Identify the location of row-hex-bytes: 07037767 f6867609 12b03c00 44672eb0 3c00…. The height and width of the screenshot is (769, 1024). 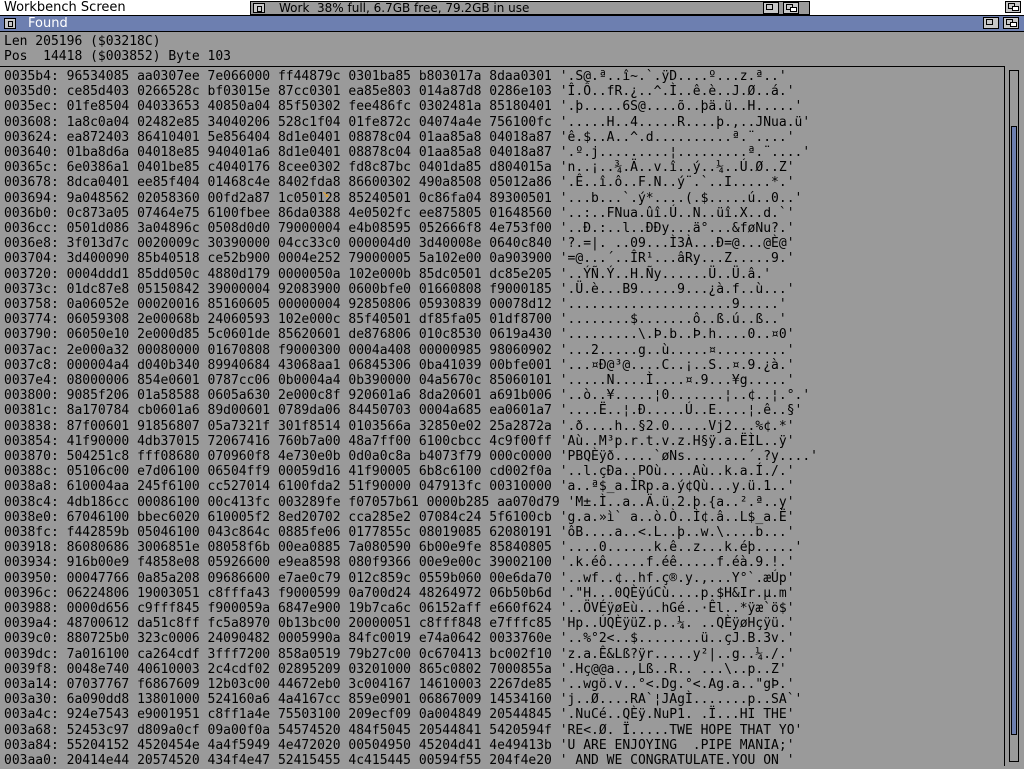
(309, 684).